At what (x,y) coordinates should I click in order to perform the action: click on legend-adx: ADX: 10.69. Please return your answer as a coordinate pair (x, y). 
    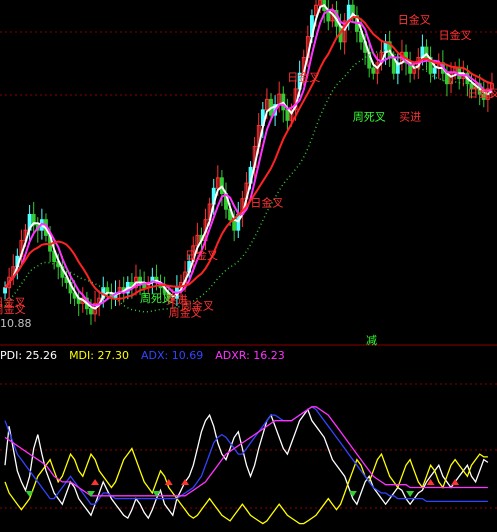
    Looking at the image, I should click on (175, 355).